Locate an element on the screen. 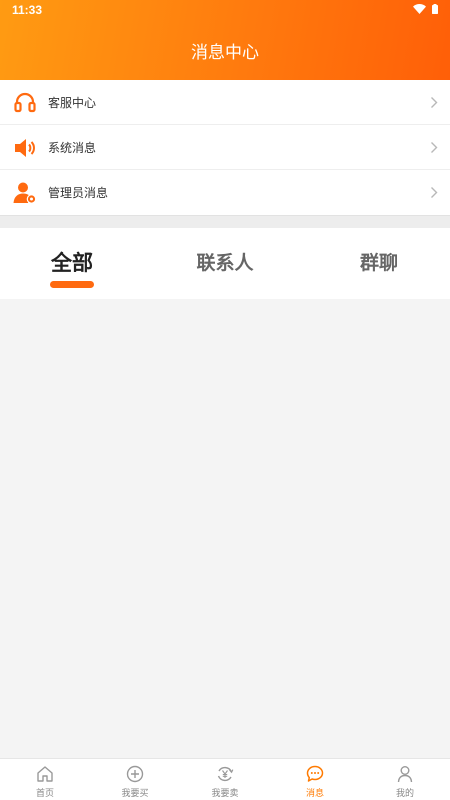  nav-profile: 我的 is located at coordinates (405, 779).